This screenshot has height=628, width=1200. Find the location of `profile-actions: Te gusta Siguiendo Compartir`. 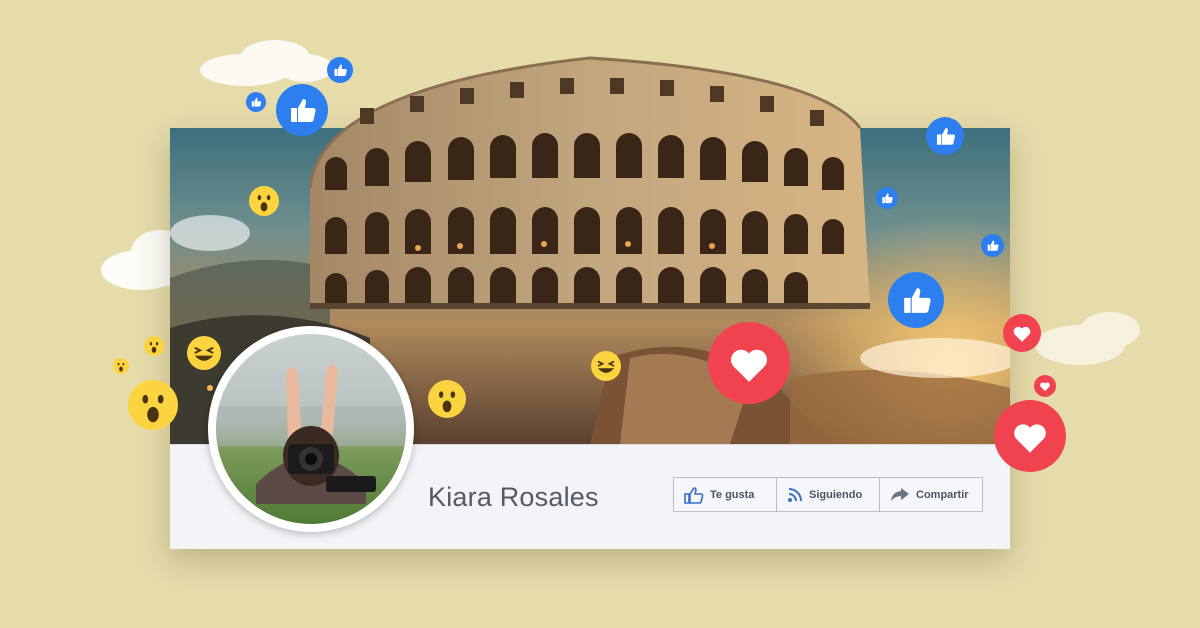

profile-actions: Te gusta Siguiendo Compartir is located at coordinates (828, 494).